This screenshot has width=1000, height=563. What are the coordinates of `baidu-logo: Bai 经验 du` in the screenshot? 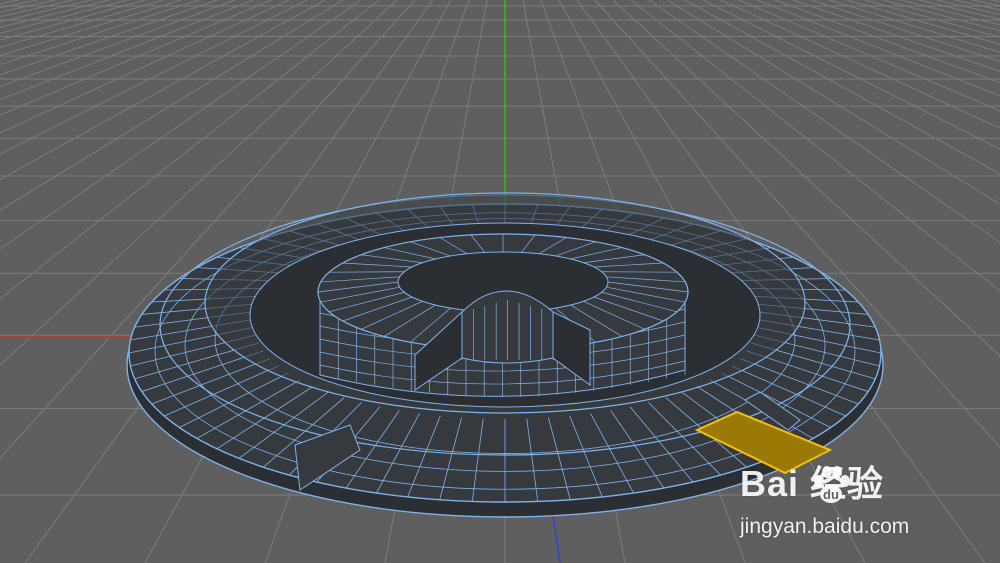 It's located at (845, 485).